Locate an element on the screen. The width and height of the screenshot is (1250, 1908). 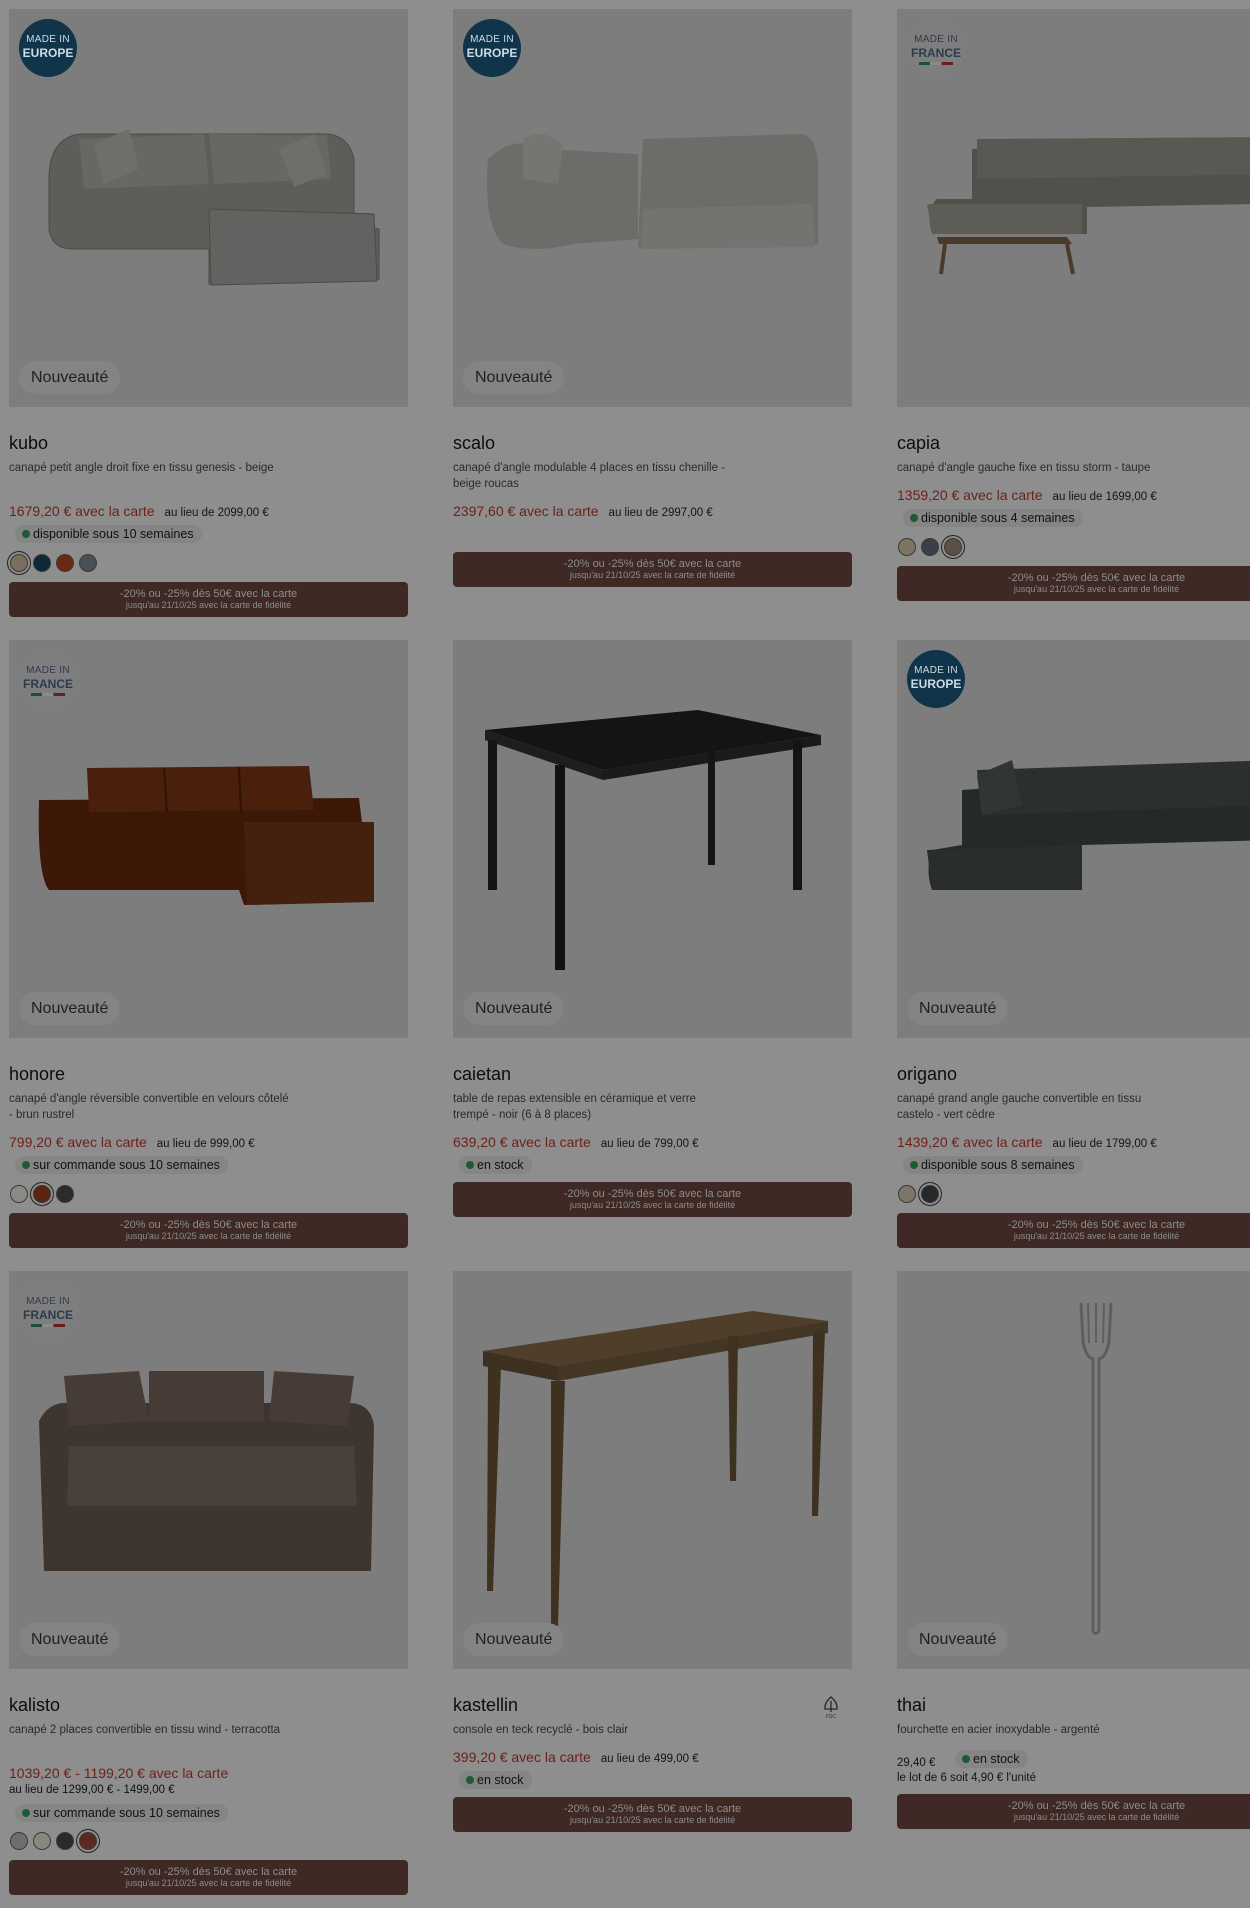
product-title: honore is located at coordinates (37, 1074).